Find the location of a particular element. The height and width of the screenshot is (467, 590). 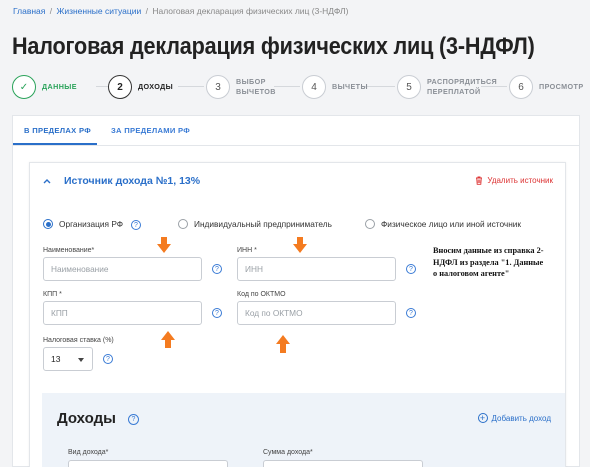

income-source-title: Источник дохода №1, 13% is located at coordinates (132, 181).